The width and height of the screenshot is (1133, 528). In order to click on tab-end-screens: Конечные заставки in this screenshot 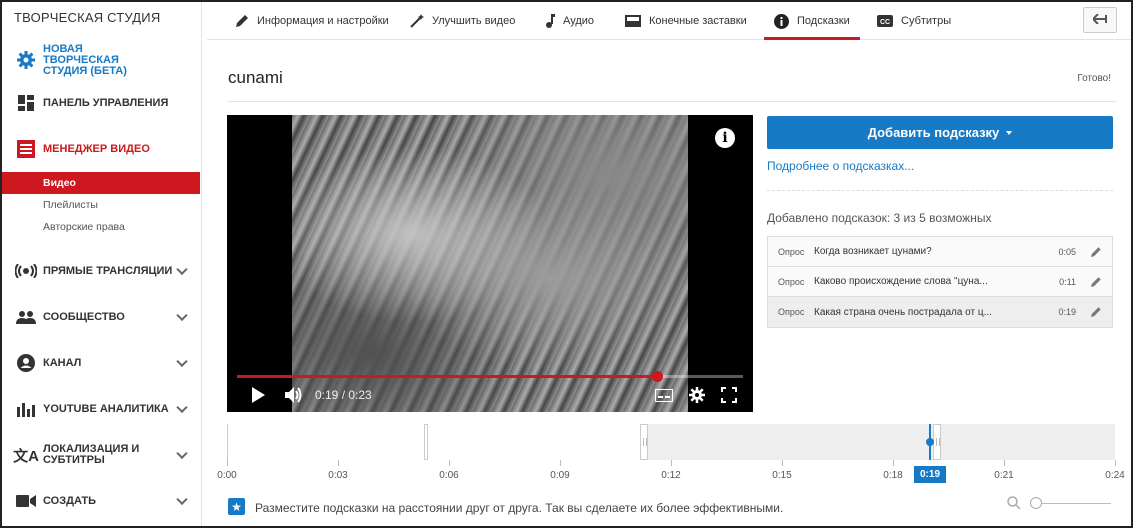, I will do `click(686, 21)`.